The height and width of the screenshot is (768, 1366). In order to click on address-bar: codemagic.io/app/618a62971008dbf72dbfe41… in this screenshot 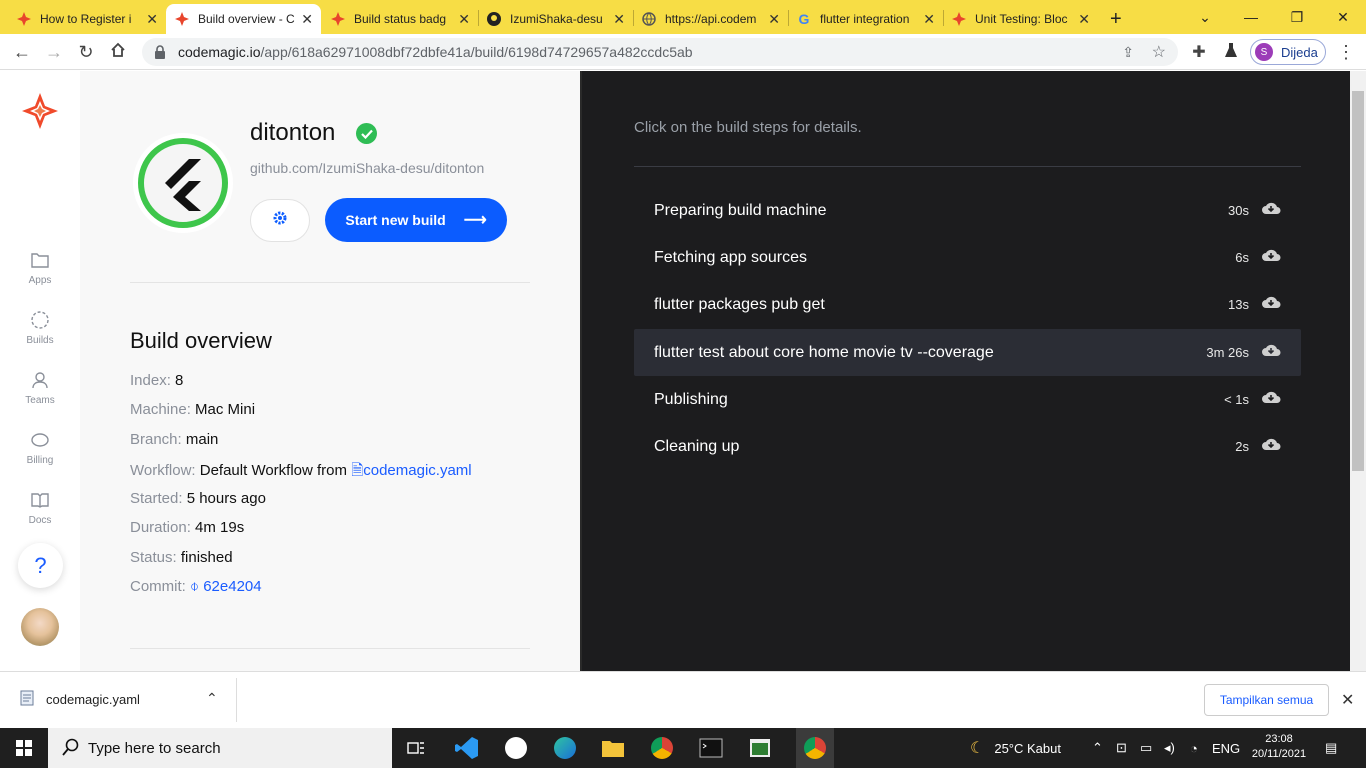, I will do `click(660, 52)`.